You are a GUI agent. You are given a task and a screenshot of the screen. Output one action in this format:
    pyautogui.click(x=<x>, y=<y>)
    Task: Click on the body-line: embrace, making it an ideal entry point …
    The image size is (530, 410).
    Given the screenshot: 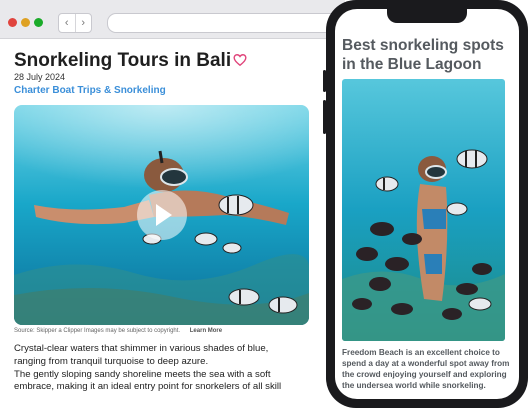 What is the action you would take?
    pyautogui.click(x=148, y=387)
    